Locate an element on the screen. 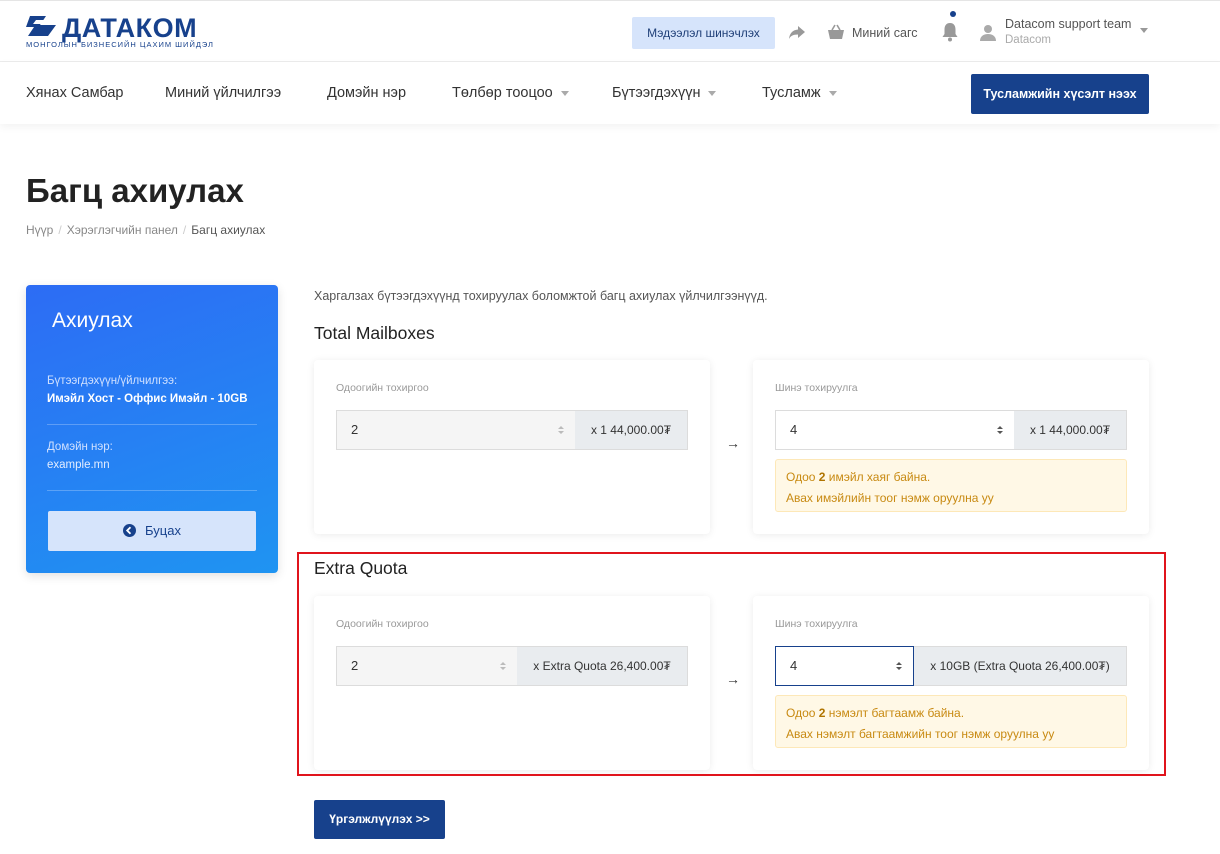  notification-dot is located at coordinates (953, 14).